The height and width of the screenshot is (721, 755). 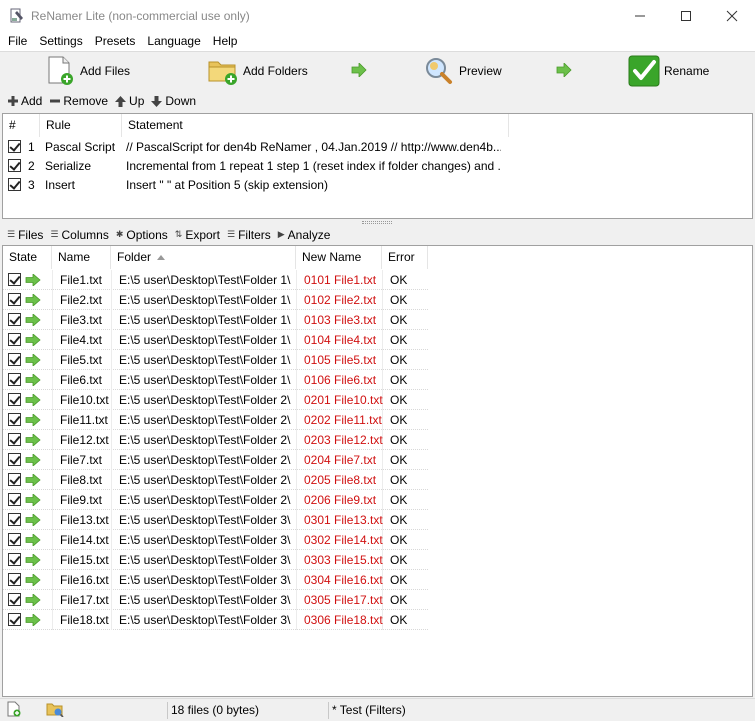 I want to click on menu-file: File, so click(x=17, y=41).